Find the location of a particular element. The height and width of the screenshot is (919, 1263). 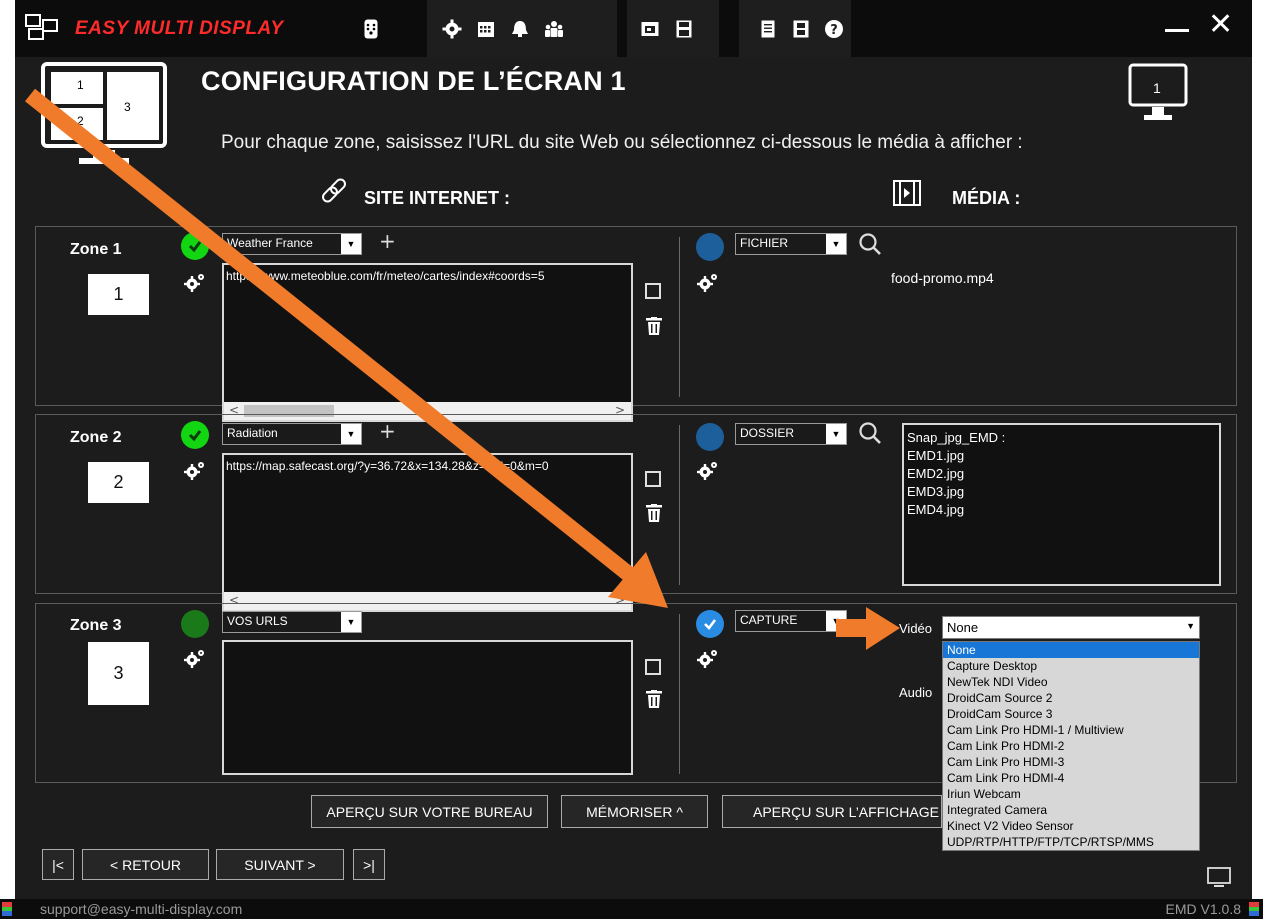

dropdown-option: Cam Link Pro HDMI-1 / Multiview is located at coordinates (1071, 730).